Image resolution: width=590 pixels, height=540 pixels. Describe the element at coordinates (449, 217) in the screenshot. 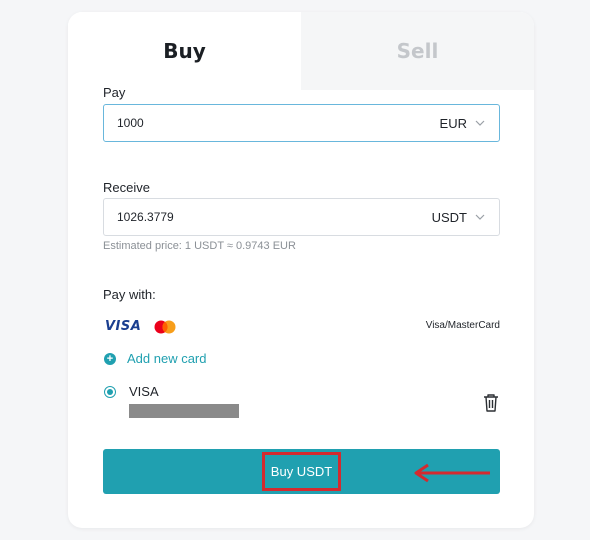

I see `receive-currency-select: USDT` at that location.